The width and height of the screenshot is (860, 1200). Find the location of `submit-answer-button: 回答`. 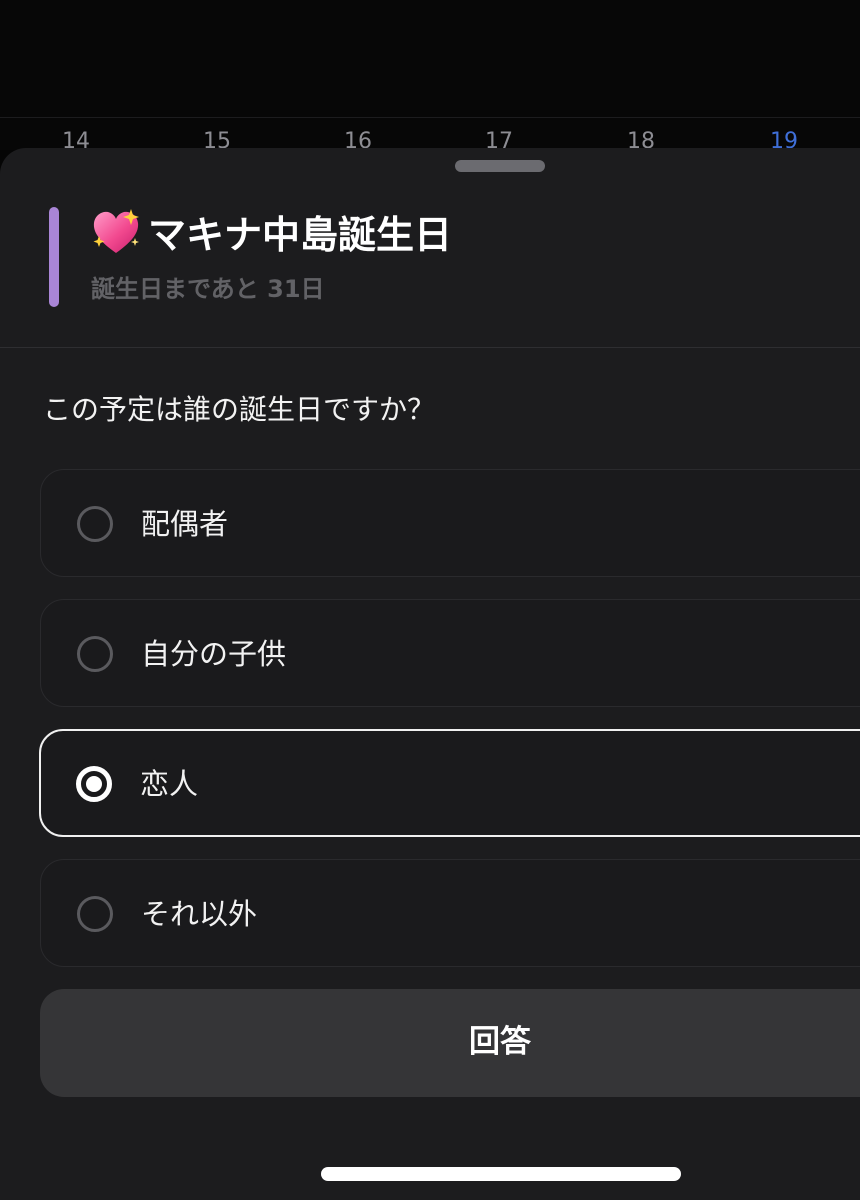

submit-answer-button: 回答 is located at coordinates (450, 1043).